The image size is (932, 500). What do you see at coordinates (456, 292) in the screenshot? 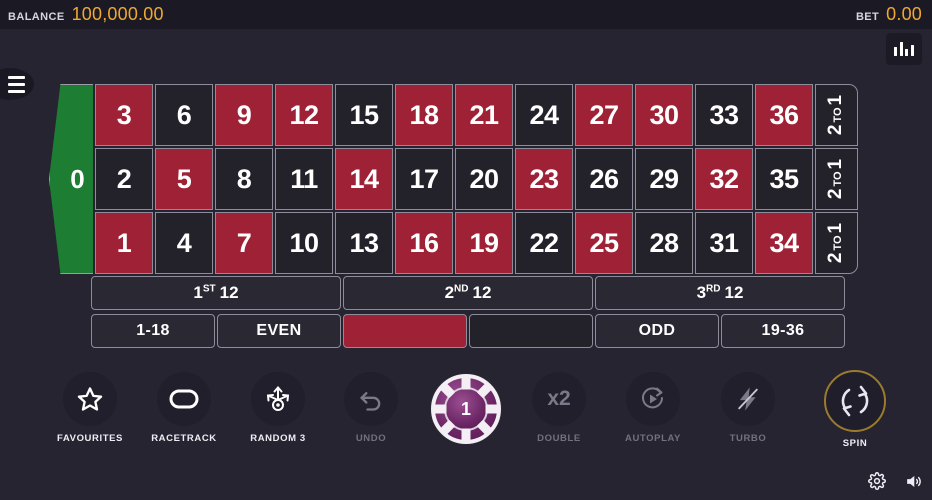
I see `dozen-label: 2ND` at bounding box center [456, 292].